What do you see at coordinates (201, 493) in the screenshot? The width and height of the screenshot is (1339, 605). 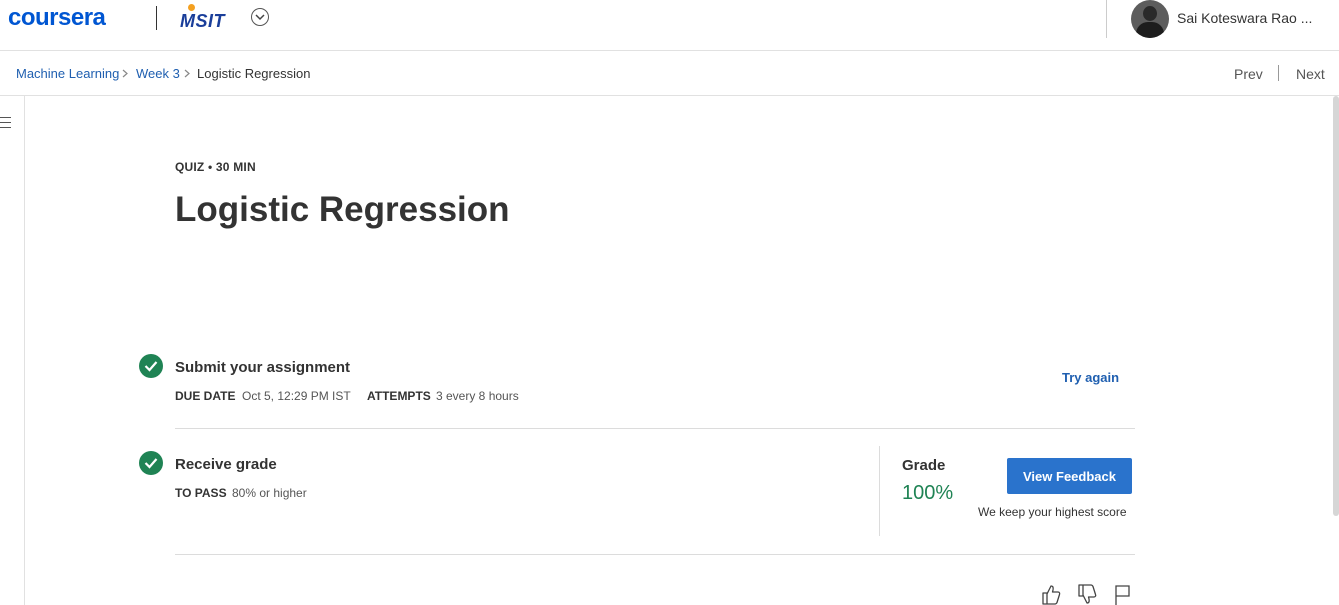 I see `to-pass-label: TO PASS` at bounding box center [201, 493].